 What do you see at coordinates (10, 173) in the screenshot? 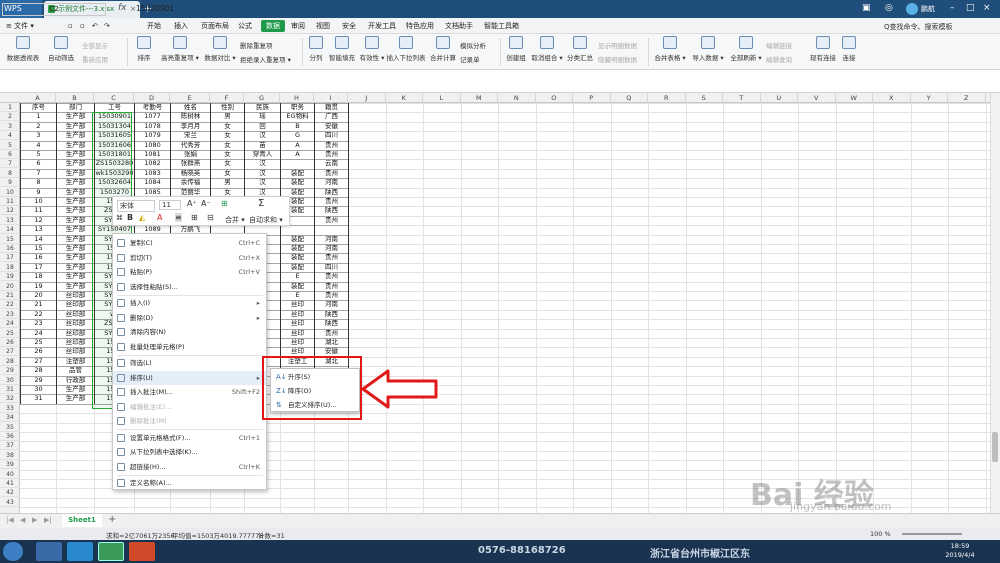
I see `row-header: 8` at bounding box center [10, 173].